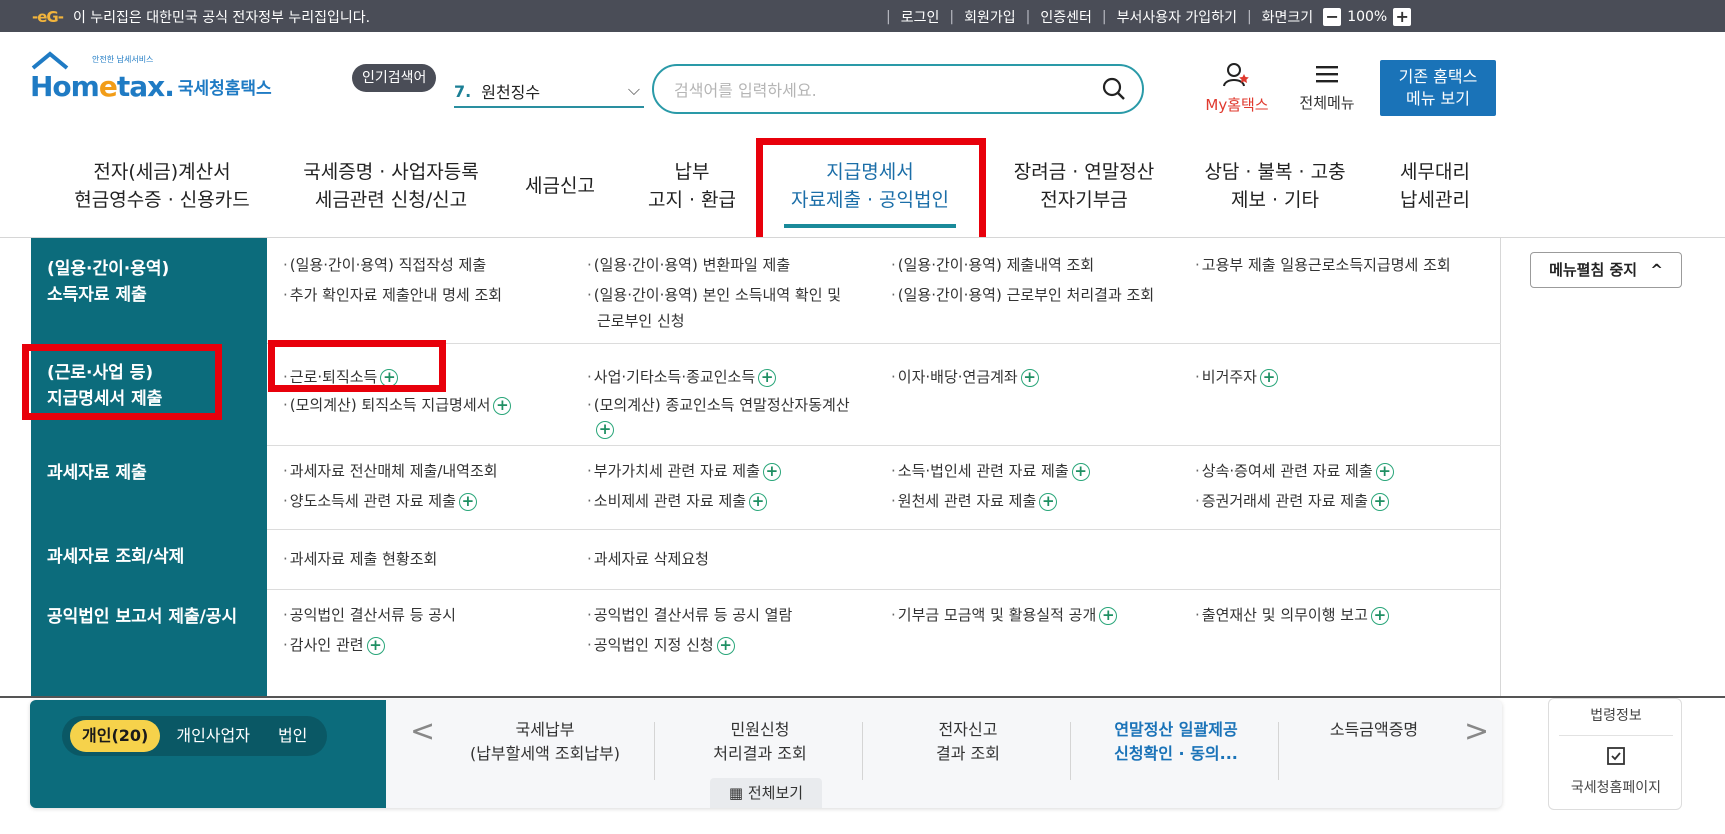 Image resolution: width=1725 pixels, height=834 pixels. I want to click on menu-link: · 공익법인 지정 신청 +, so click(661, 645).